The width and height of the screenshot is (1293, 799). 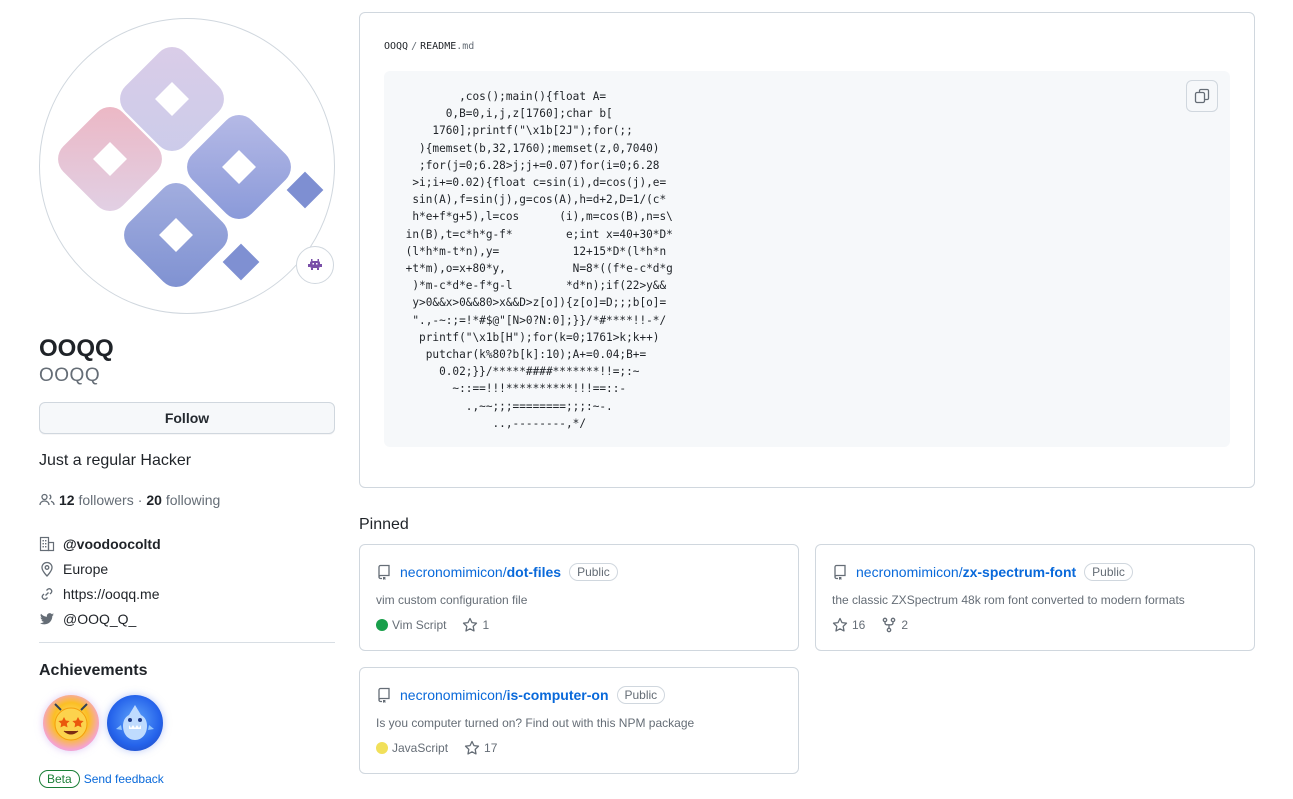 What do you see at coordinates (154, 500) in the screenshot?
I see `following-count: 20` at bounding box center [154, 500].